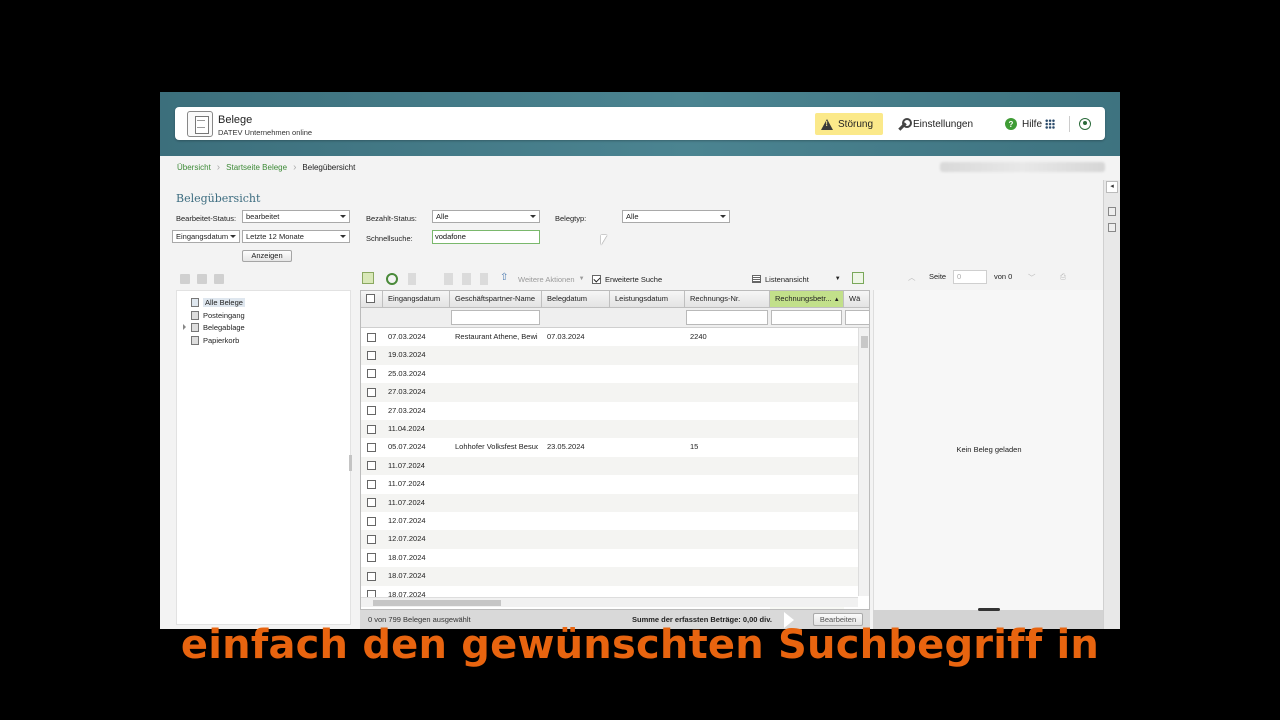 The height and width of the screenshot is (720, 1280). I want to click on select-all-header, so click(372, 299).